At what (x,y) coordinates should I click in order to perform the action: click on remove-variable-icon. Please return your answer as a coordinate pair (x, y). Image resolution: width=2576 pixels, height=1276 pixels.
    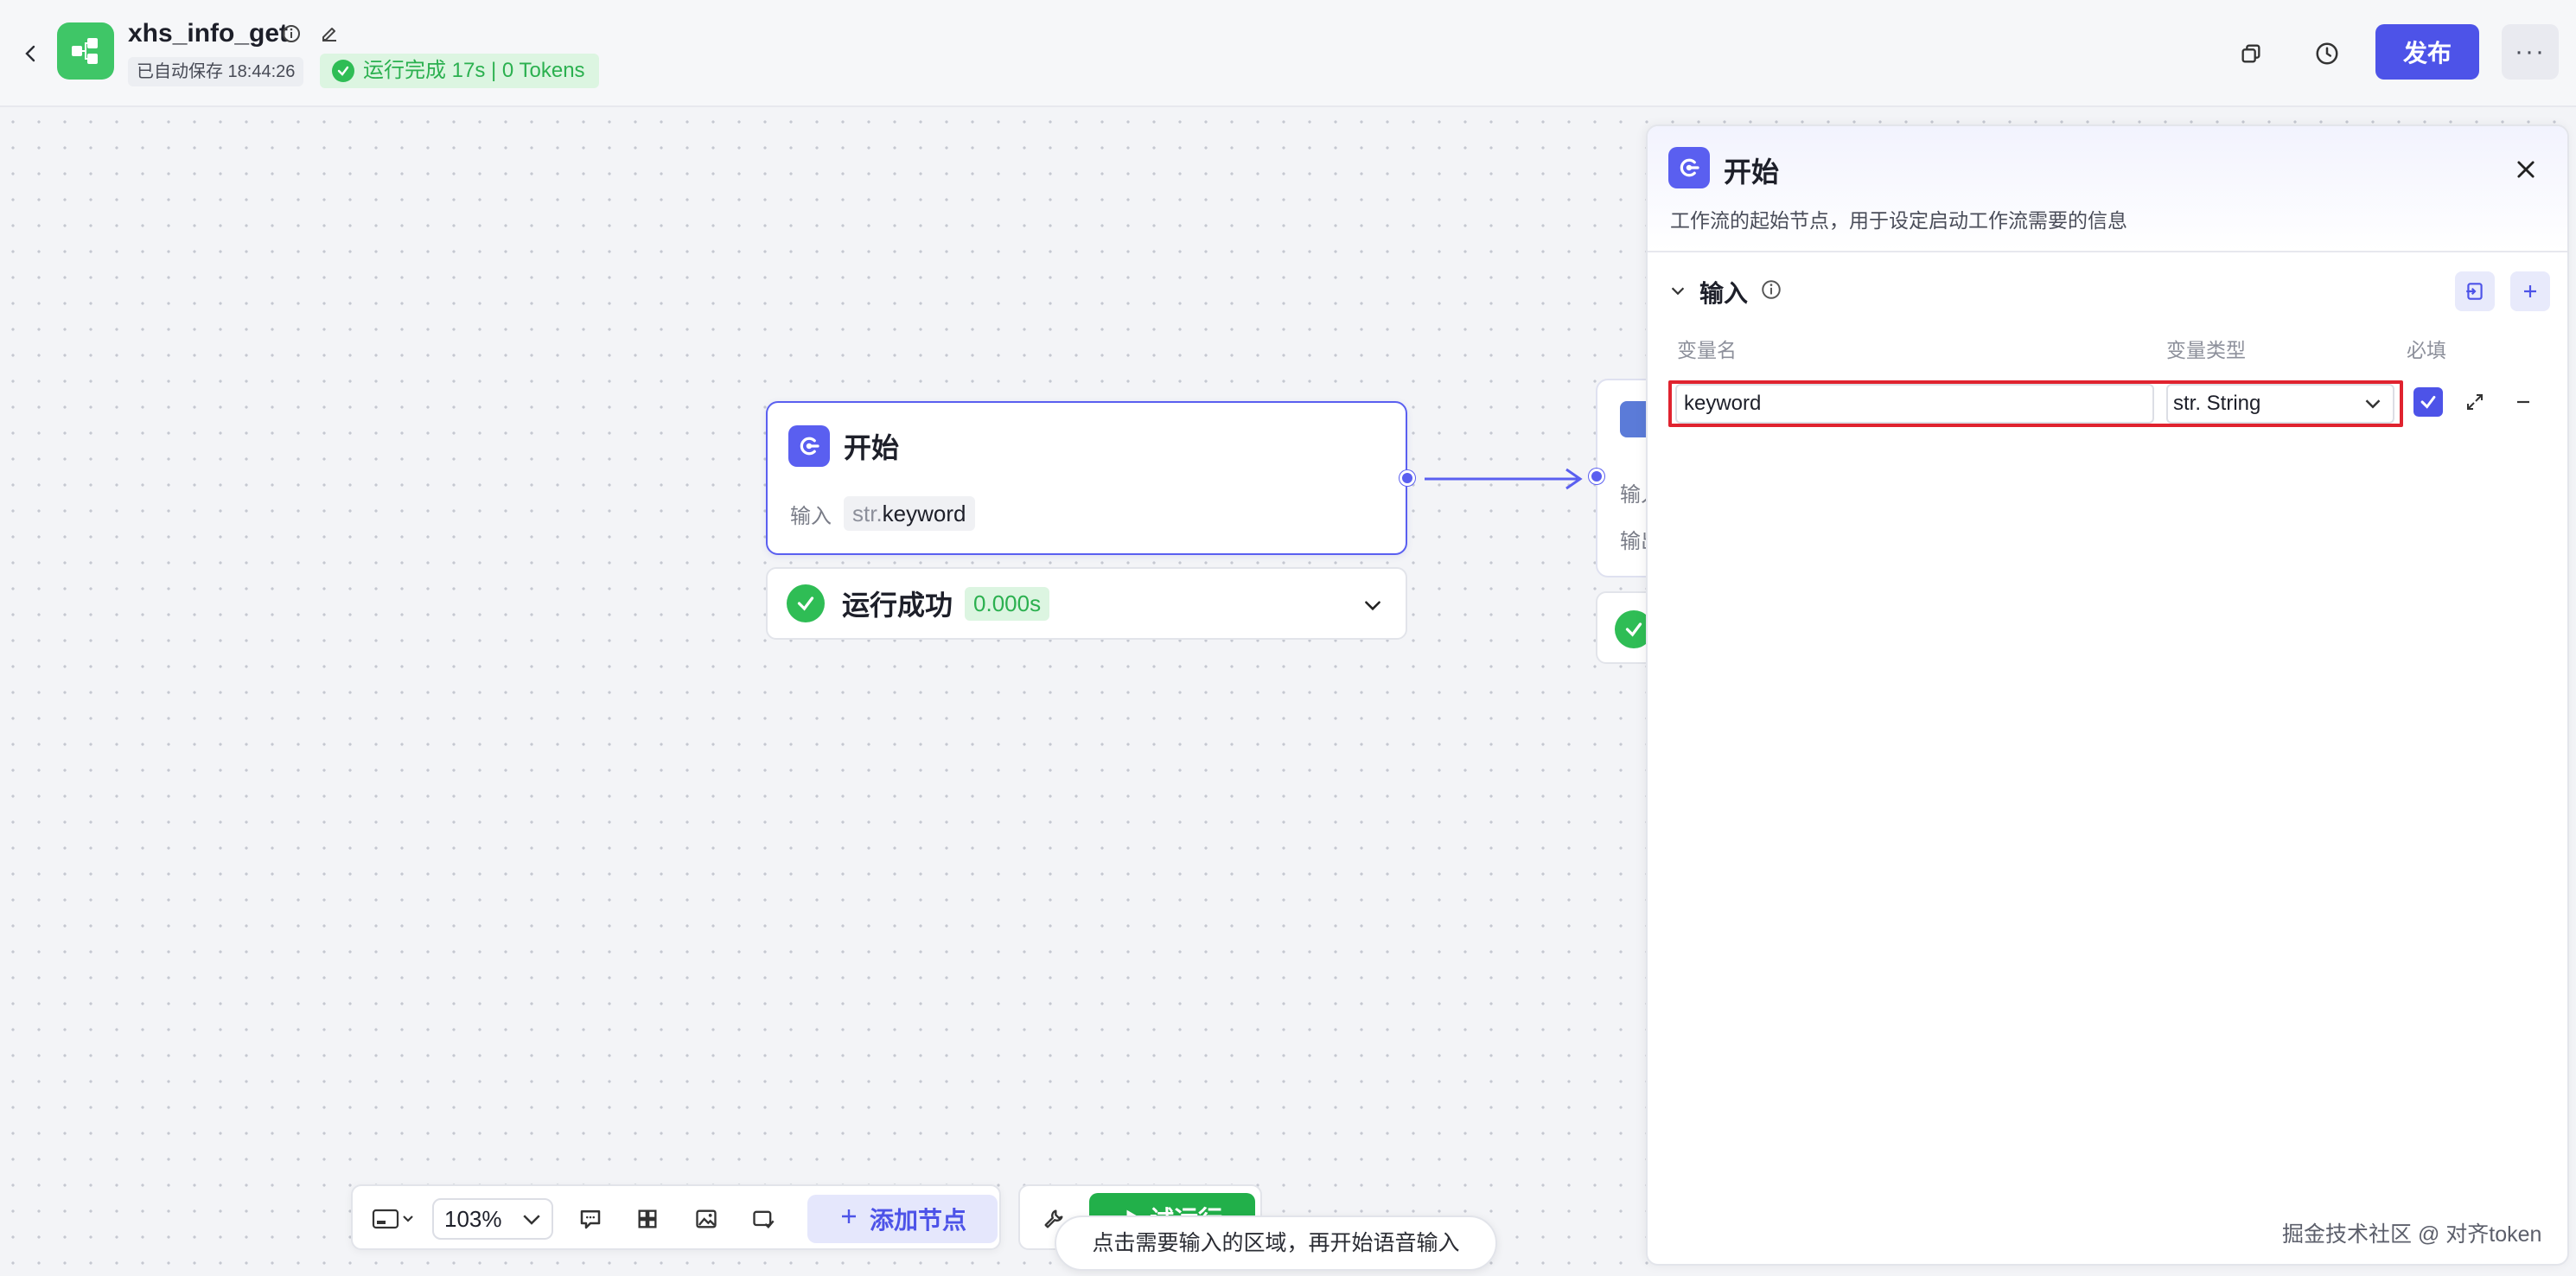
    Looking at the image, I should click on (2523, 402).